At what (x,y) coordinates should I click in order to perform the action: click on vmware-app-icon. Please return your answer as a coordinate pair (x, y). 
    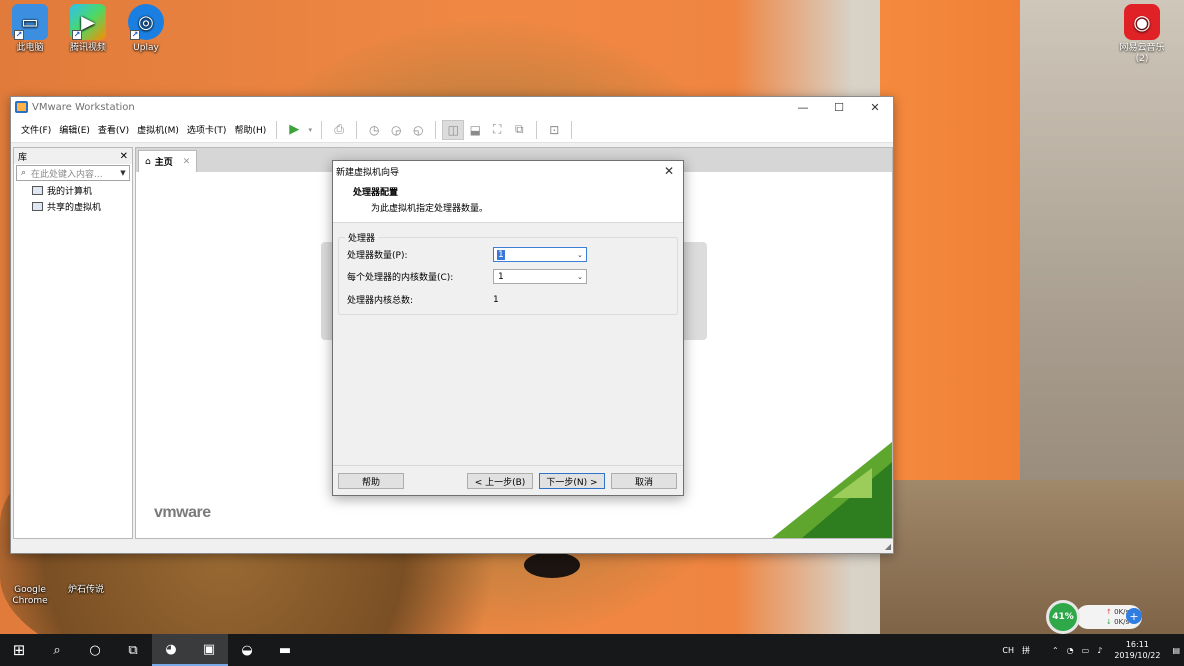
    Looking at the image, I should click on (21, 107).